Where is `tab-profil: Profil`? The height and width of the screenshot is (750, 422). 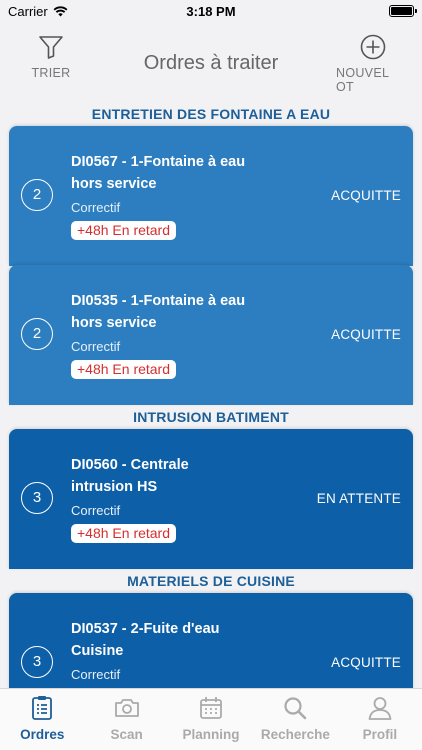 tab-profil: Profil is located at coordinates (380, 719).